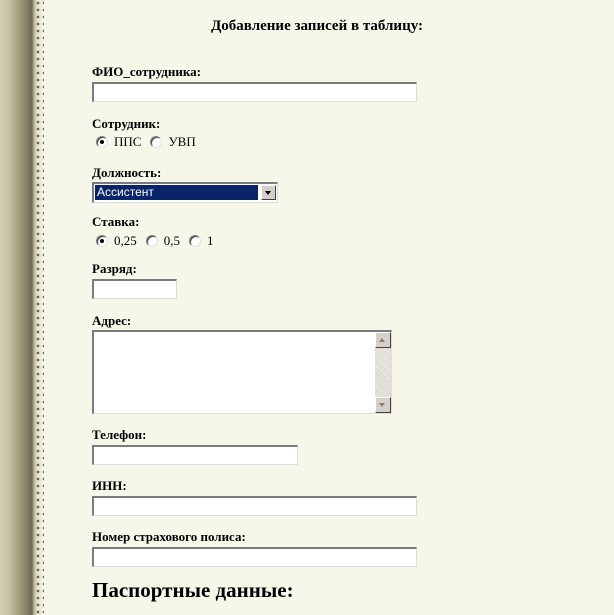  What do you see at coordinates (112, 320) in the screenshot?
I see `address-label: Адрес:` at bounding box center [112, 320].